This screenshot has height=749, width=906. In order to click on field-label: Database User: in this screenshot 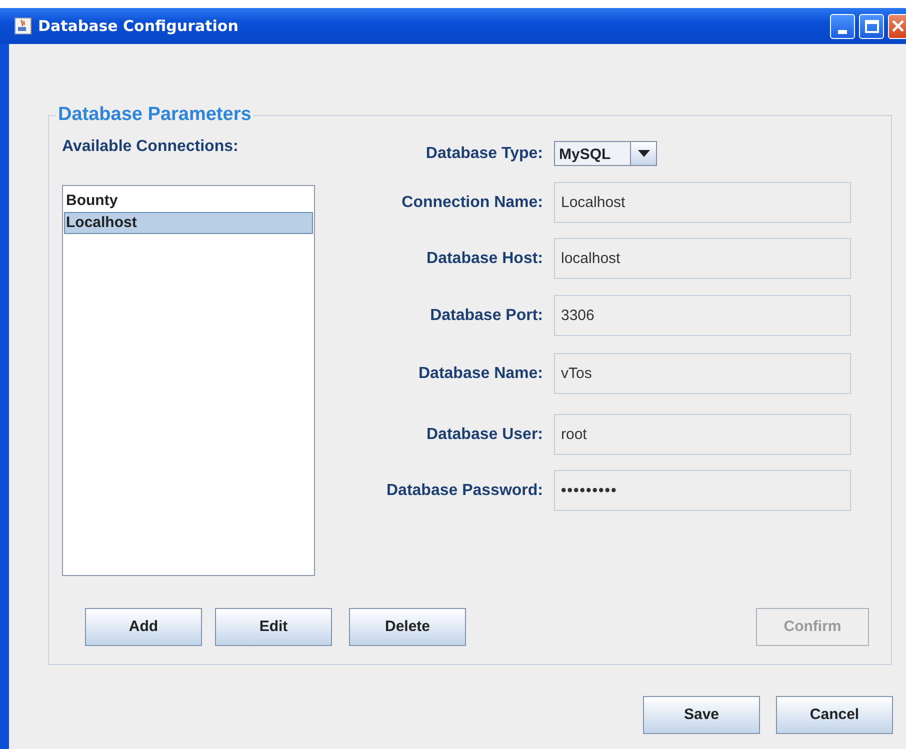, I will do `click(484, 434)`.